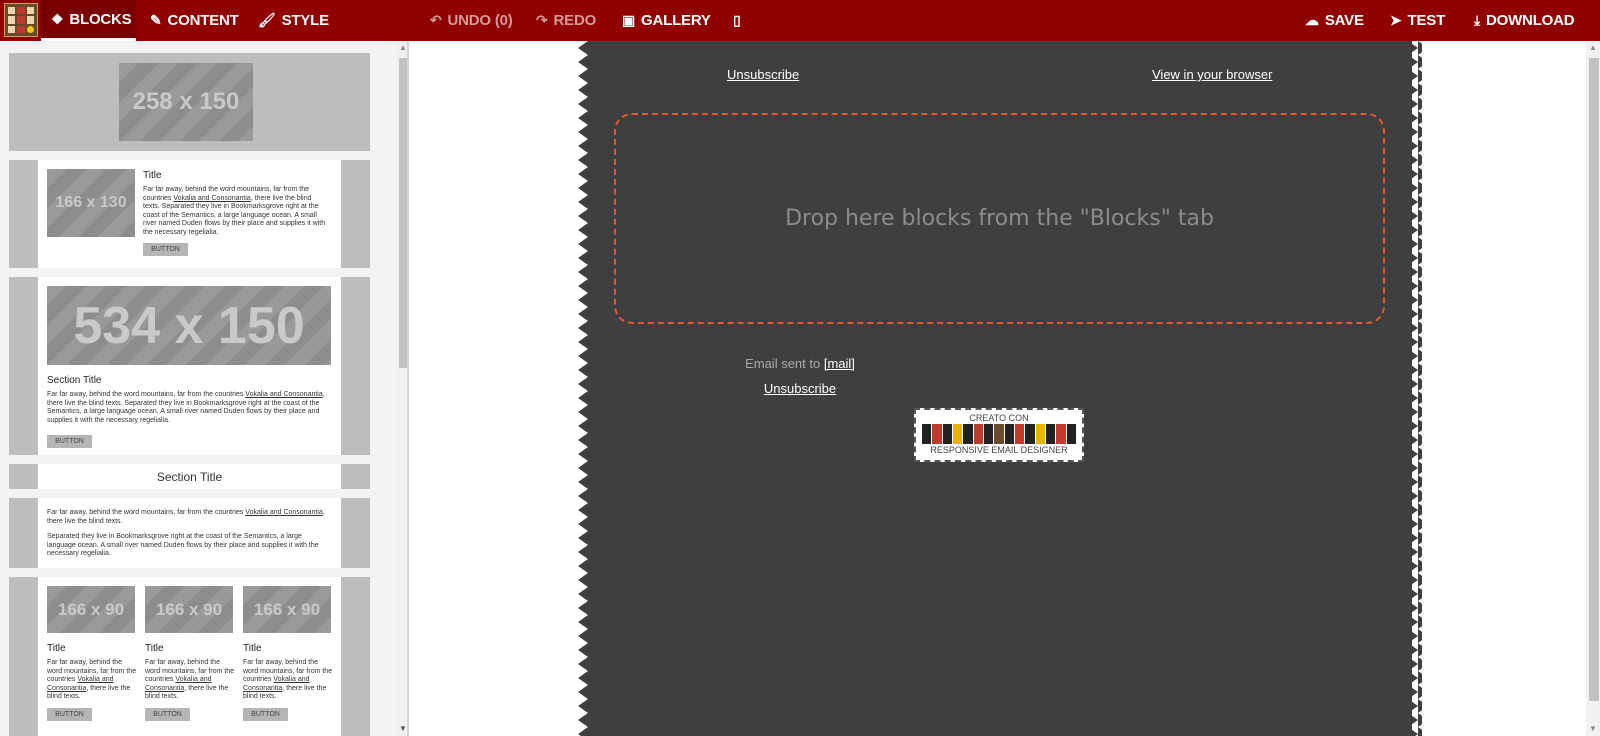 The width and height of the screenshot is (1600, 736). I want to click on gallery-label: GALLERY, so click(676, 20).